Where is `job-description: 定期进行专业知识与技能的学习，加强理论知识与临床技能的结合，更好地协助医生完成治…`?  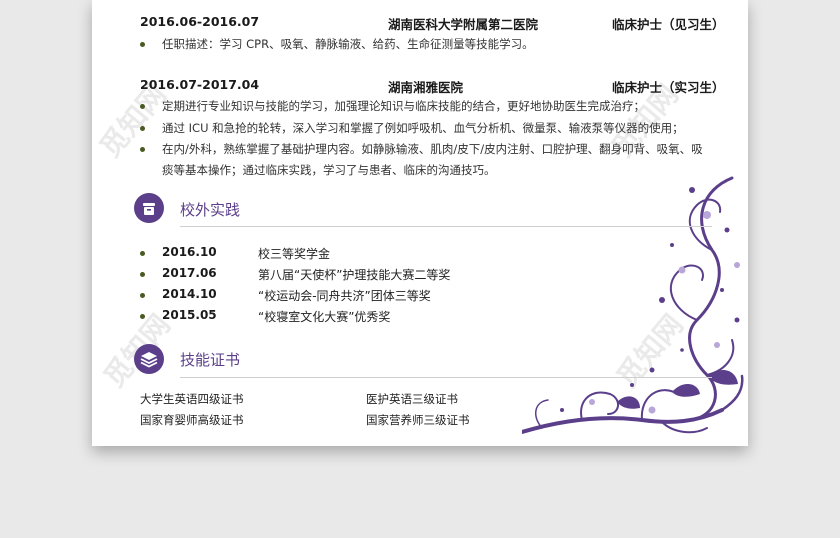 job-description: 定期进行专业知识与技能的学习，加强理论知识与临床技能的结合，更好地协助医生完成治… is located at coordinates (403, 106).